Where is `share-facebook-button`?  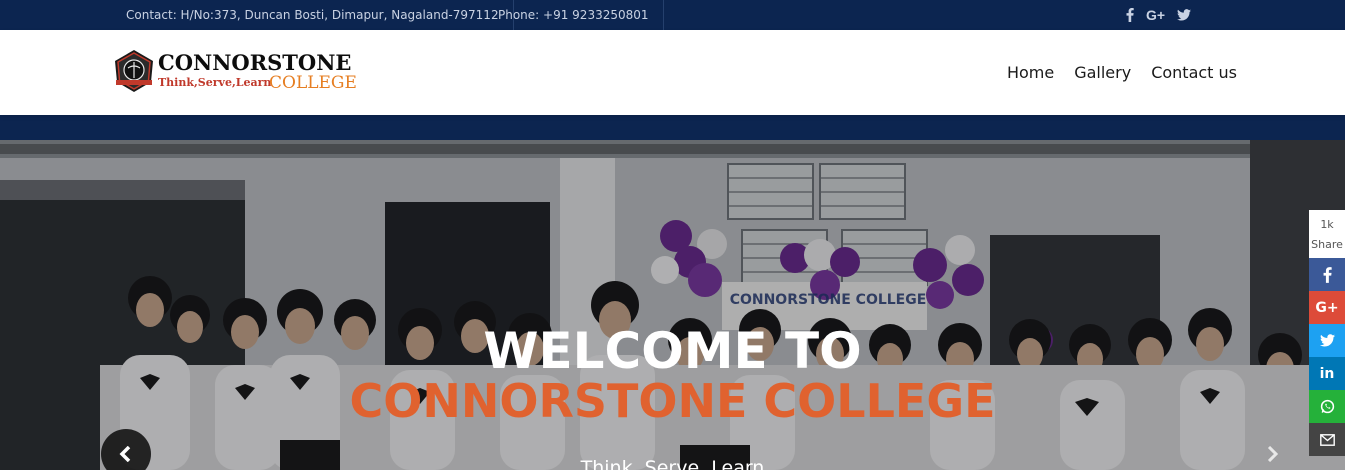
share-facebook-button is located at coordinates (1327, 274).